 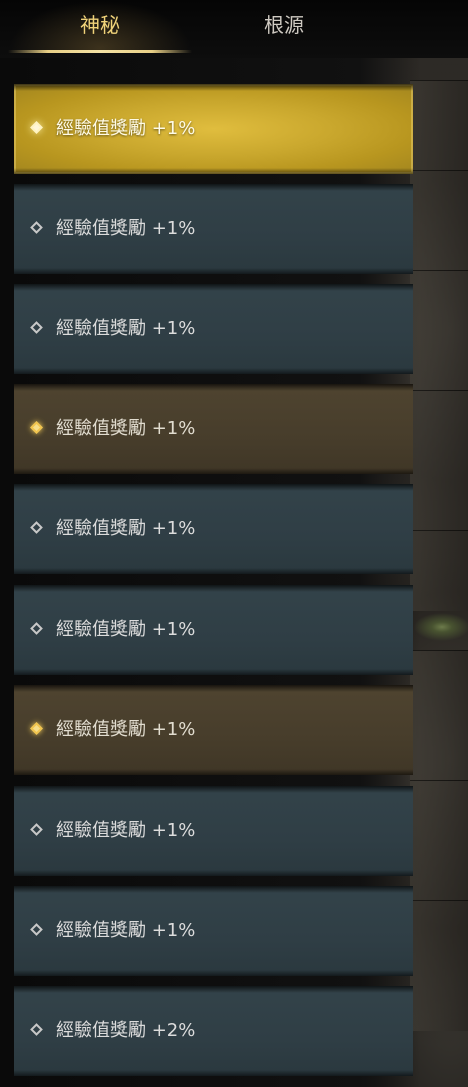 What do you see at coordinates (284, 25) in the screenshot?
I see `tab-origin: 根源` at bounding box center [284, 25].